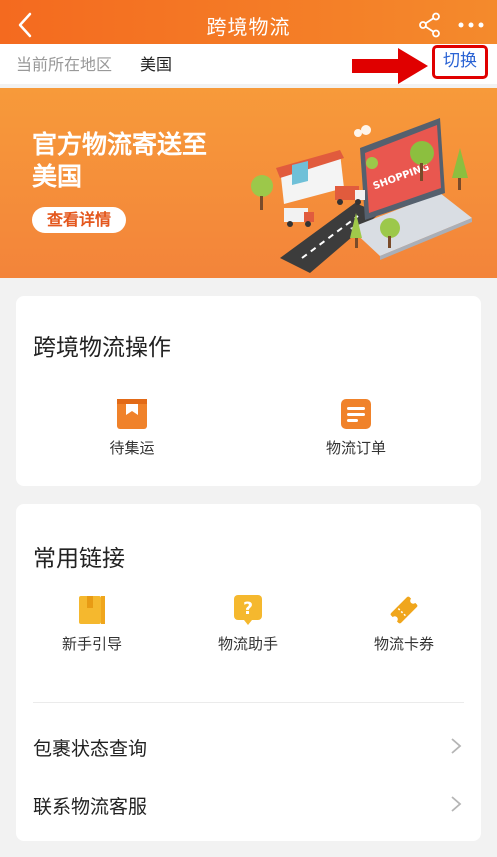 This screenshot has width=497, height=857. I want to click on links-divider, so click(248, 702).